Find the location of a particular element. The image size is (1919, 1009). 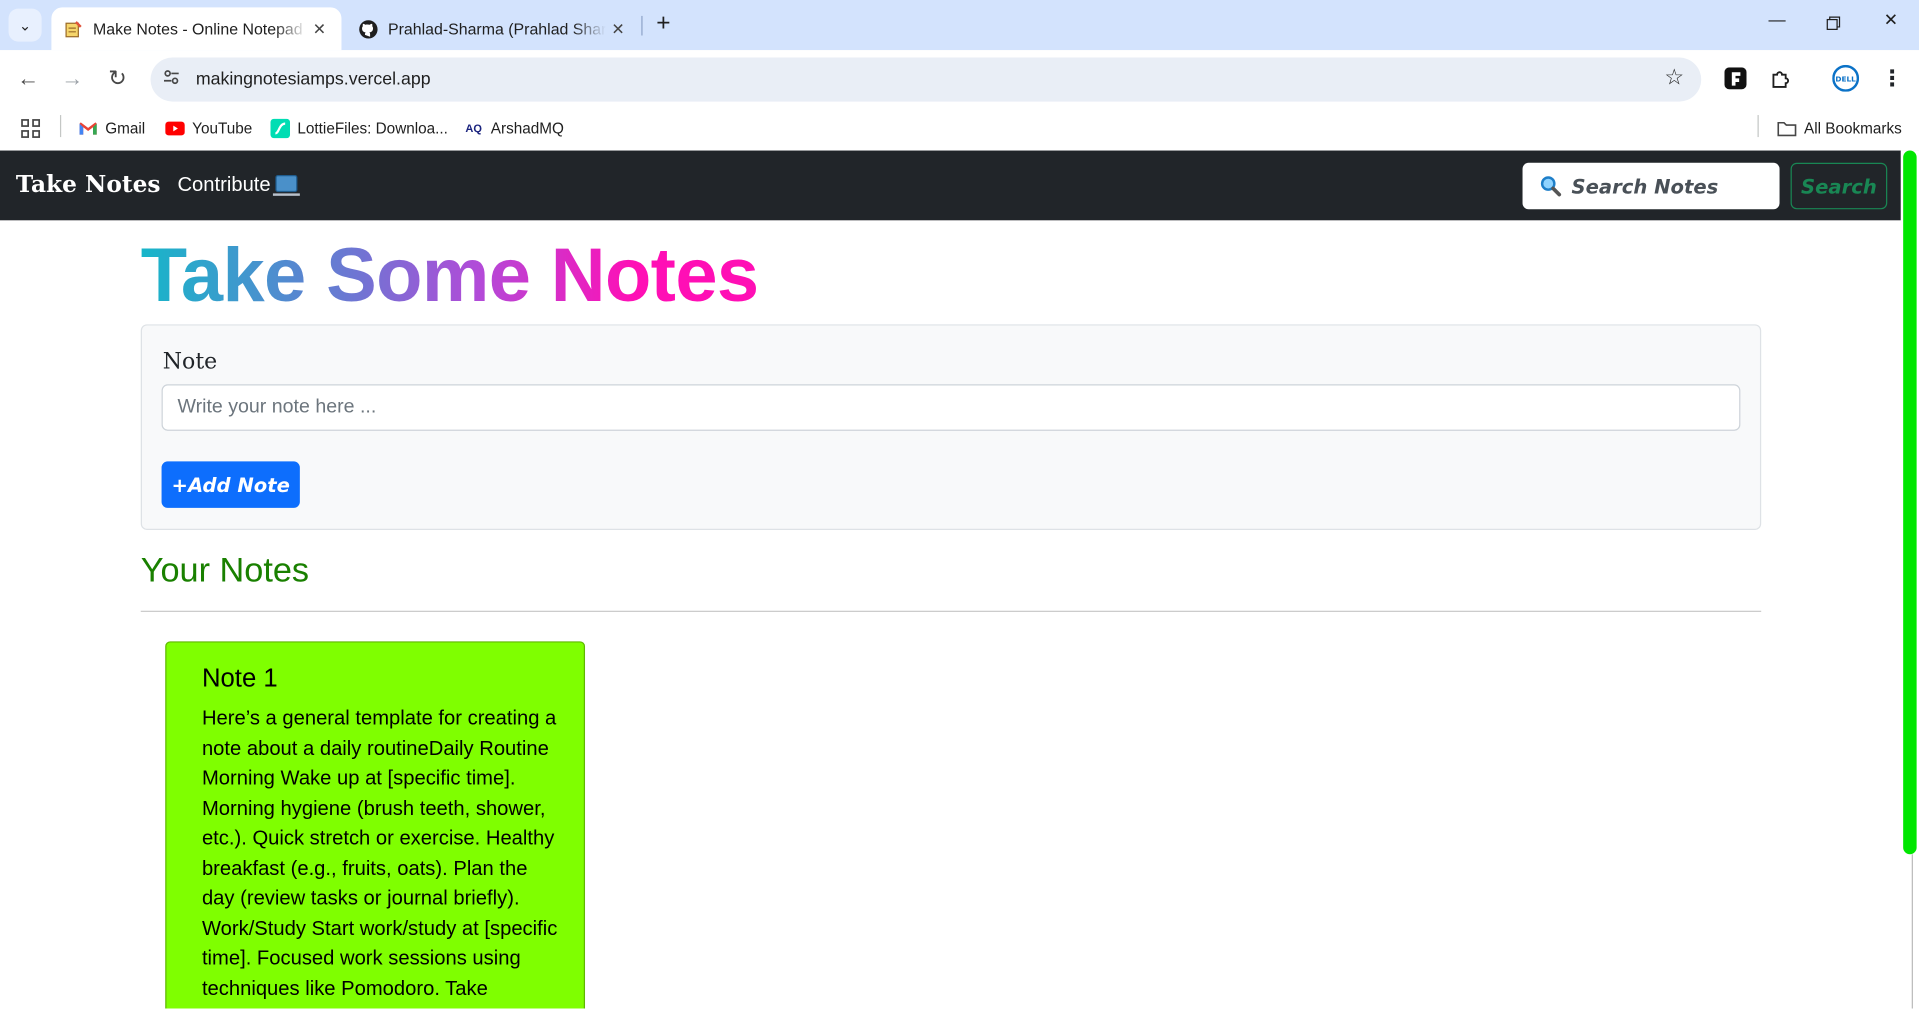

bookmark-label: Gmail is located at coordinates (125, 128).